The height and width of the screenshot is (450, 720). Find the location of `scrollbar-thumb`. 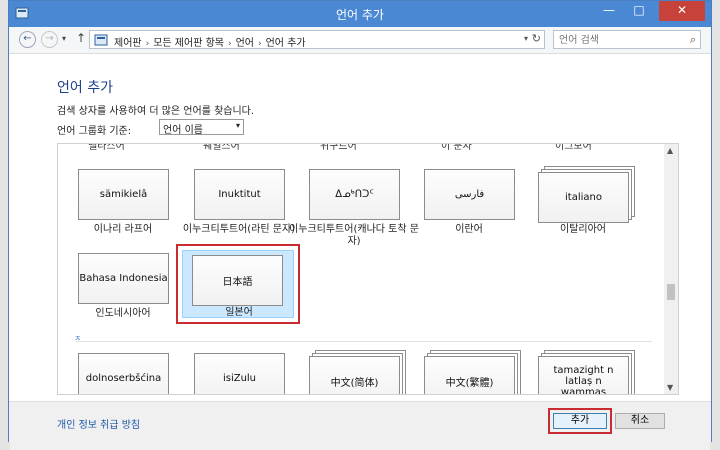

scrollbar-thumb is located at coordinates (671, 292).